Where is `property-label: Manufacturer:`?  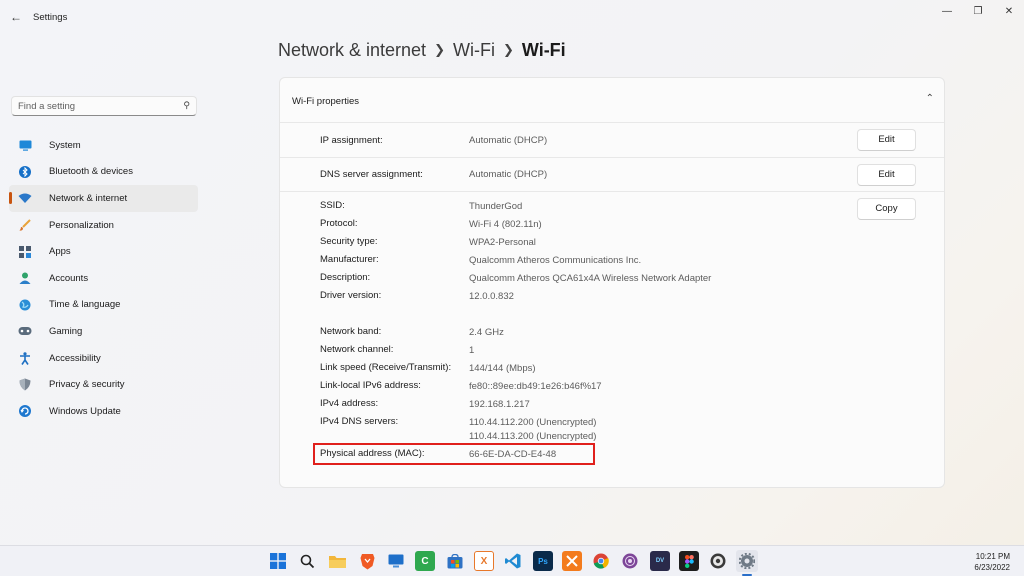
property-label: Manufacturer: is located at coordinates (349, 259).